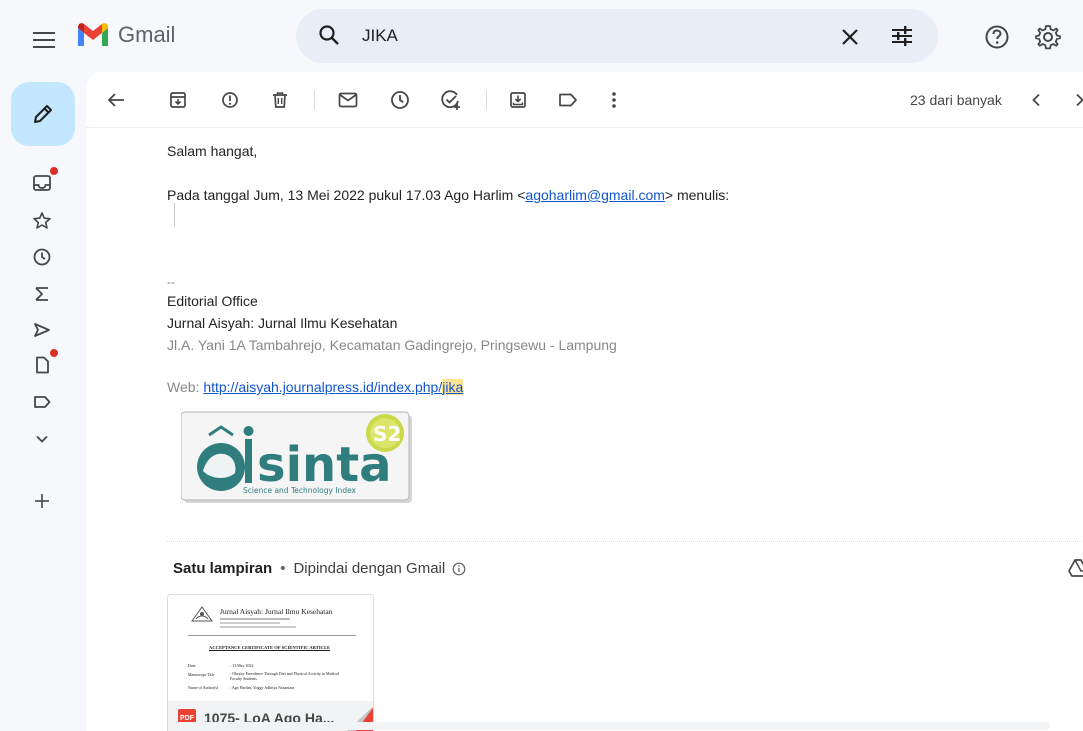 This screenshot has width=1083, height=731. I want to click on snooze-clock-icon, so click(400, 100).